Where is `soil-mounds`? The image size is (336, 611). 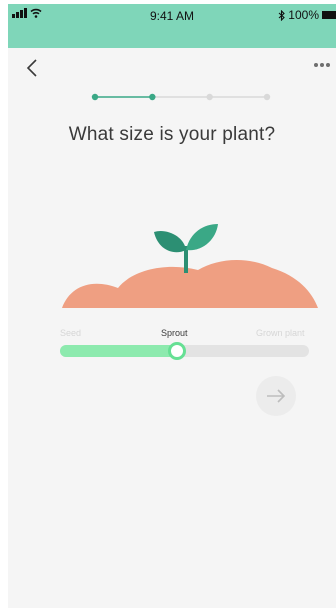
soil-mounds is located at coordinates (190, 283).